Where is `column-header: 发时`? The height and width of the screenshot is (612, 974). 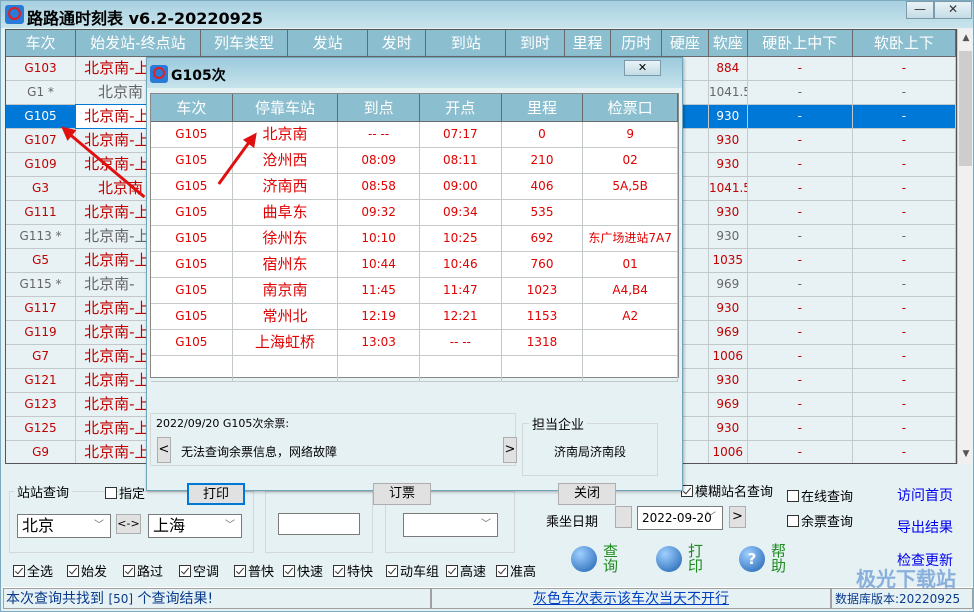
column-header: 发时 is located at coordinates (397, 43).